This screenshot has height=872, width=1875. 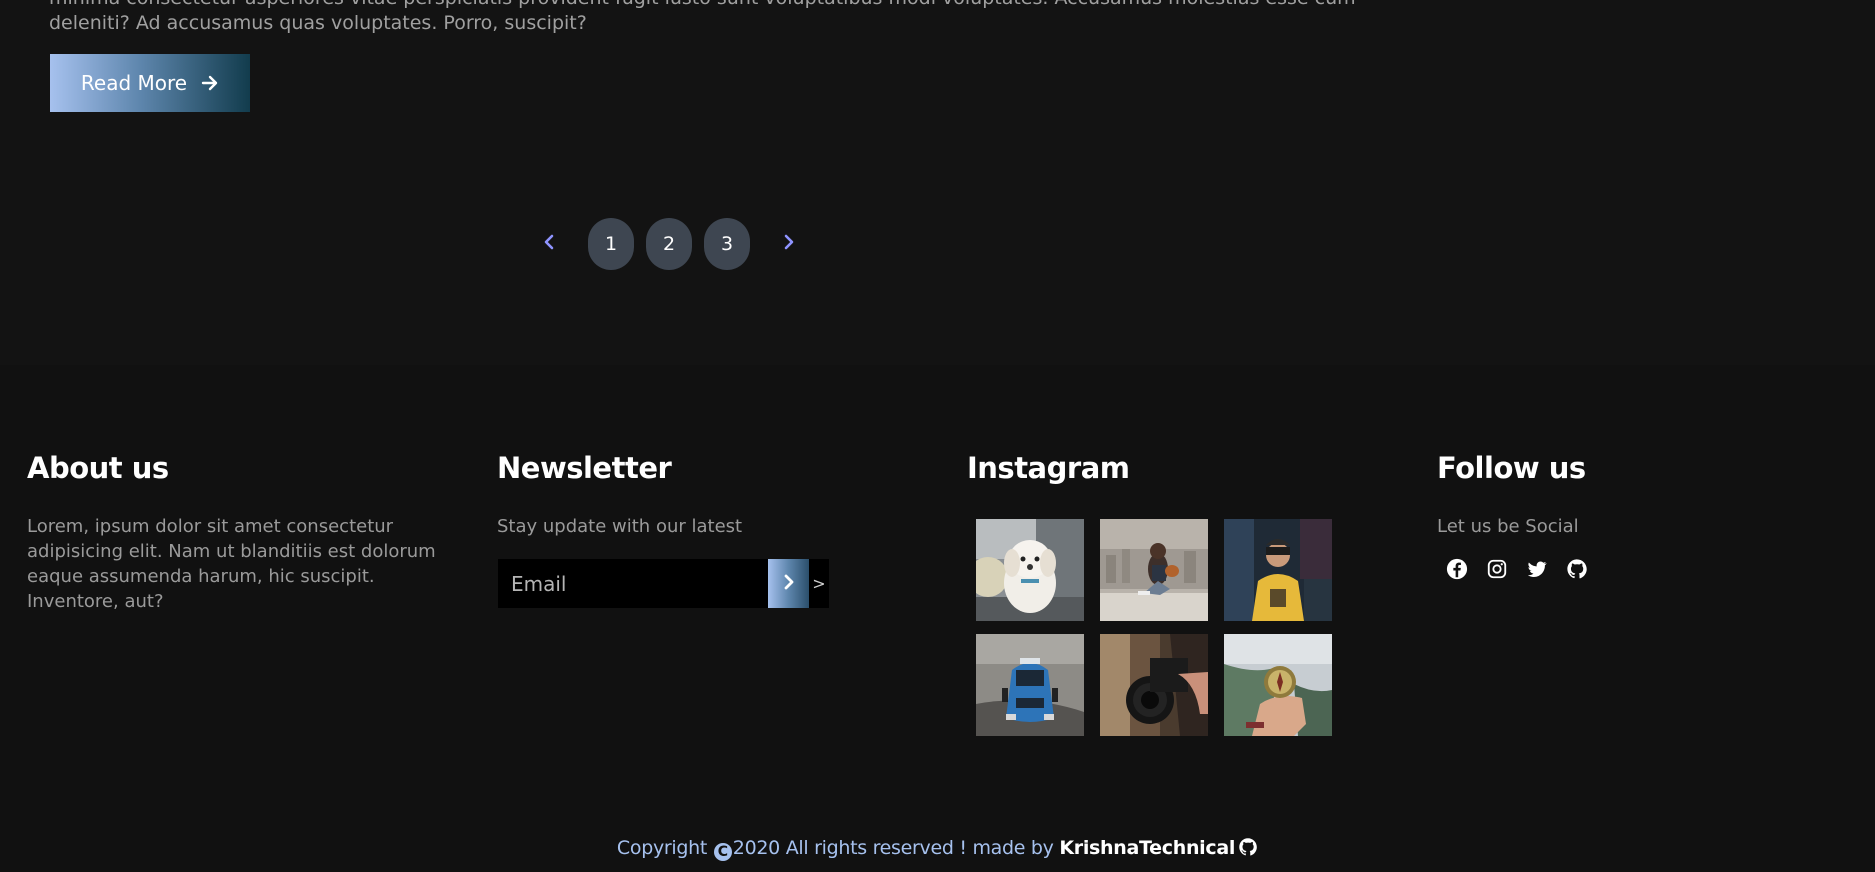 I want to click on chevron-left-icon, so click(x=549, y=244).